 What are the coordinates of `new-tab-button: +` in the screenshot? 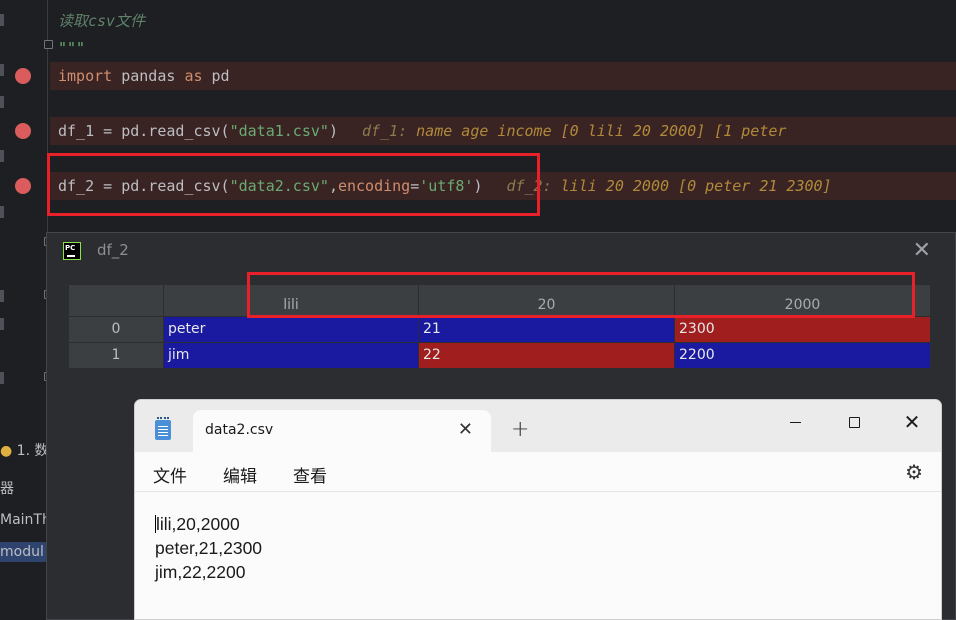 It's located at (520, 429).